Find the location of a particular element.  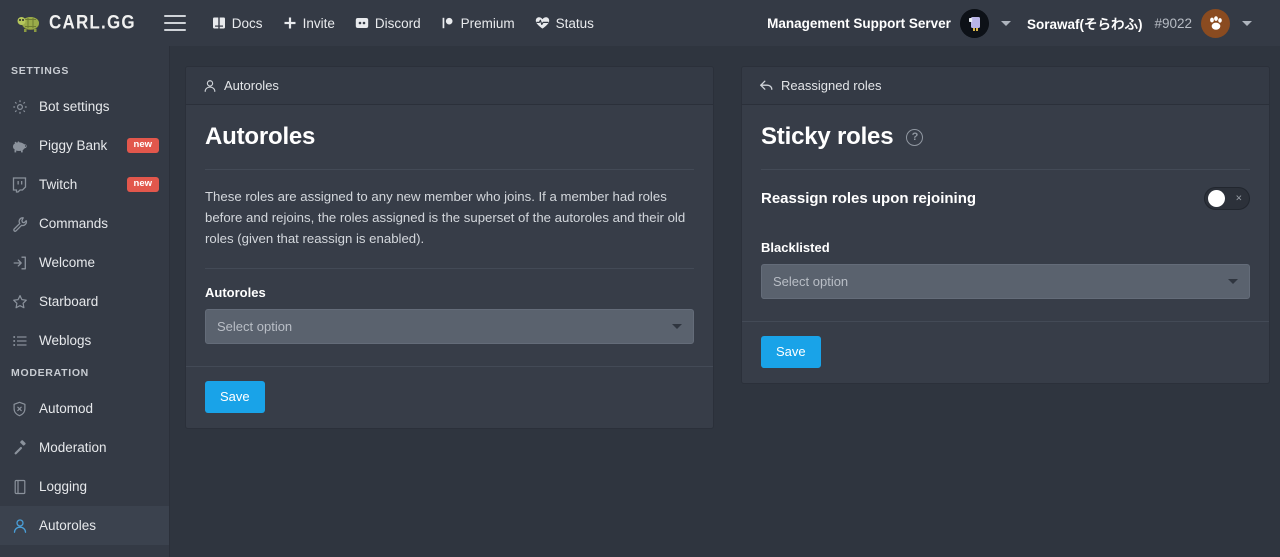

reply-arrow-icon is located at coordinates (766, 86).